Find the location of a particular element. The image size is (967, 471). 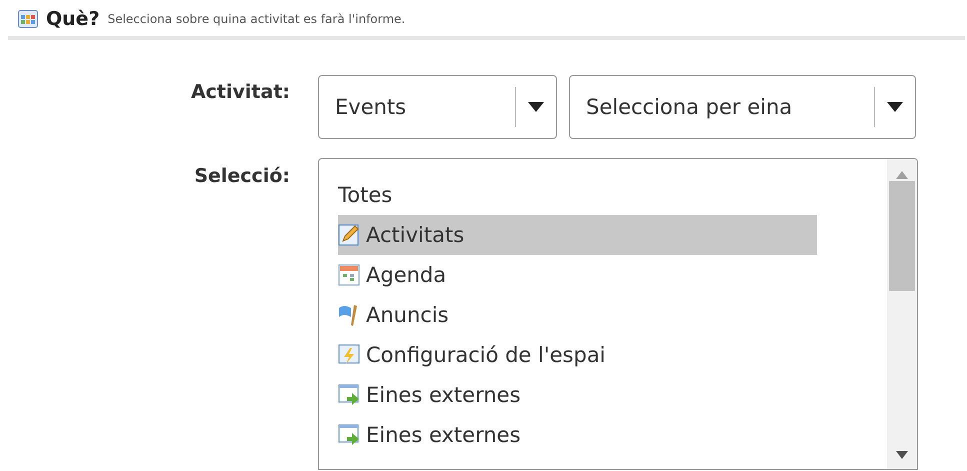

section-title: Què? is located at coordinates (73, 19).